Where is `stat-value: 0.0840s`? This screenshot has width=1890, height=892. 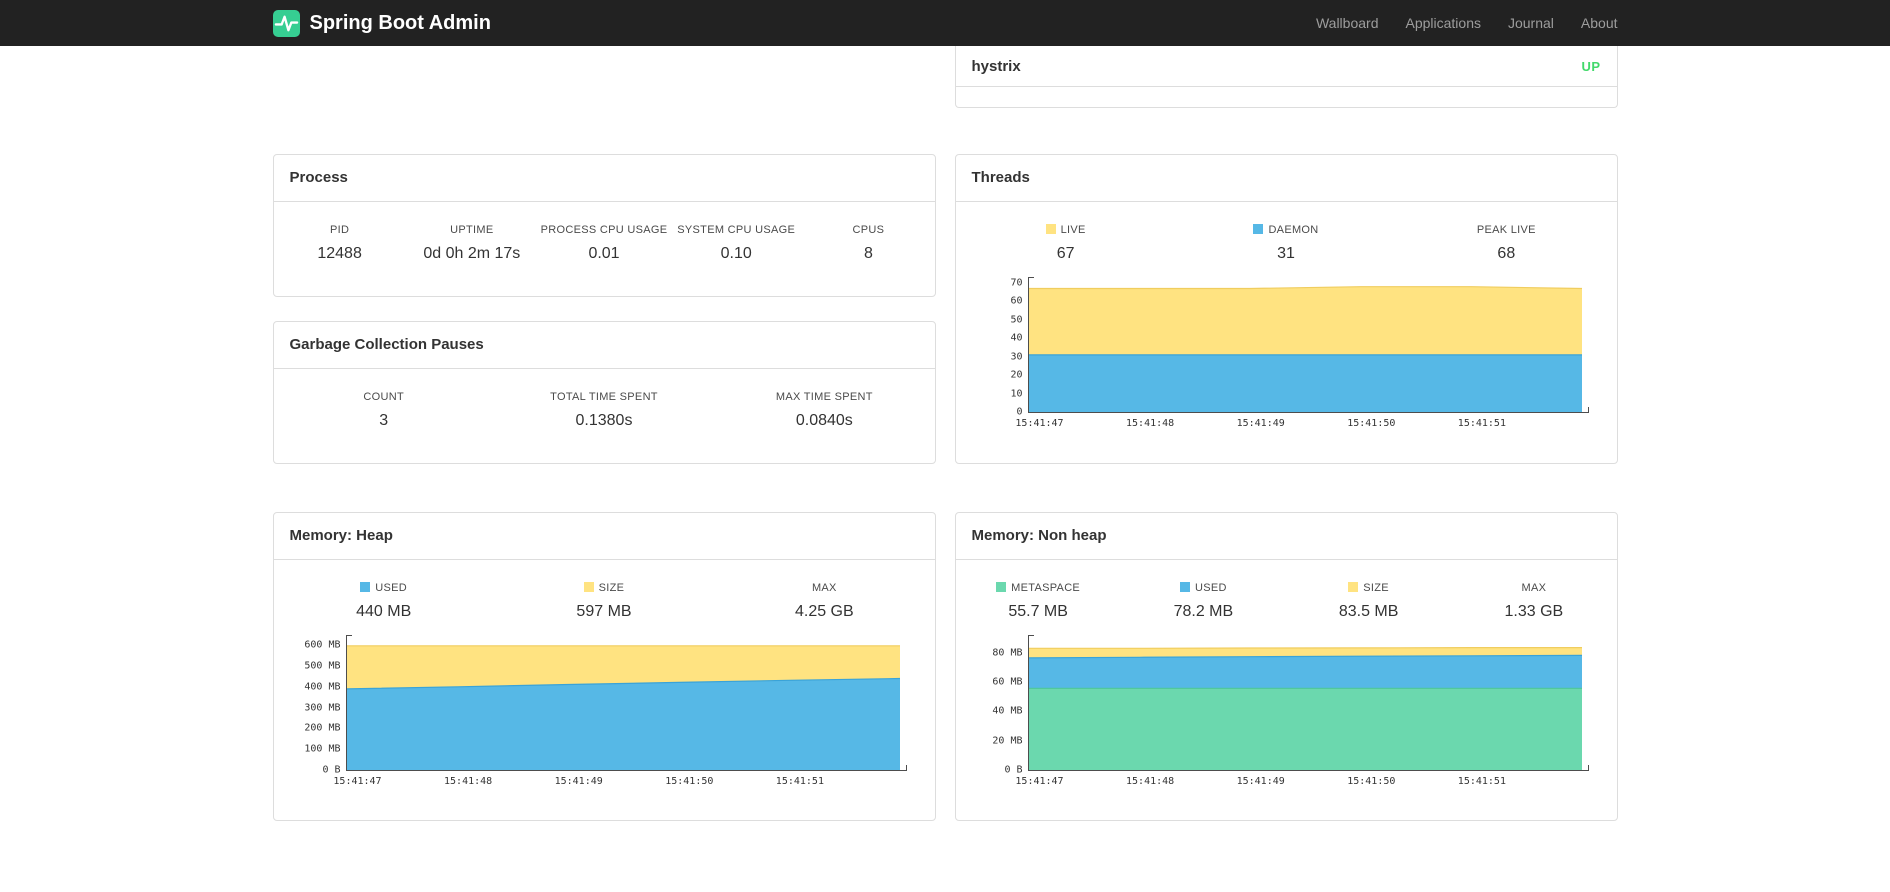
stat-value: 0.0840s is located at coordinates (824, 420).